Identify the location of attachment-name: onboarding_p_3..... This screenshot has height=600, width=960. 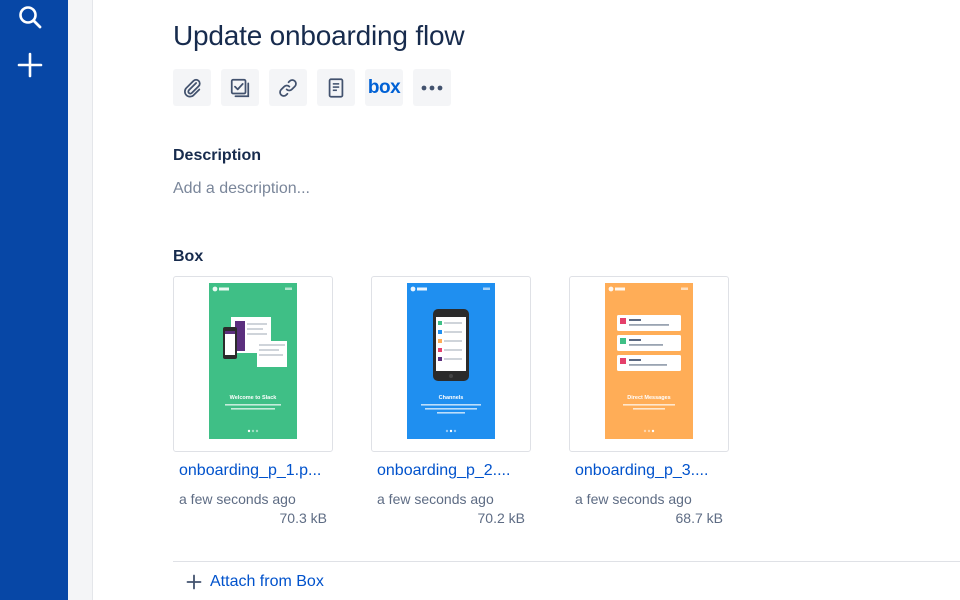
(651, 471).